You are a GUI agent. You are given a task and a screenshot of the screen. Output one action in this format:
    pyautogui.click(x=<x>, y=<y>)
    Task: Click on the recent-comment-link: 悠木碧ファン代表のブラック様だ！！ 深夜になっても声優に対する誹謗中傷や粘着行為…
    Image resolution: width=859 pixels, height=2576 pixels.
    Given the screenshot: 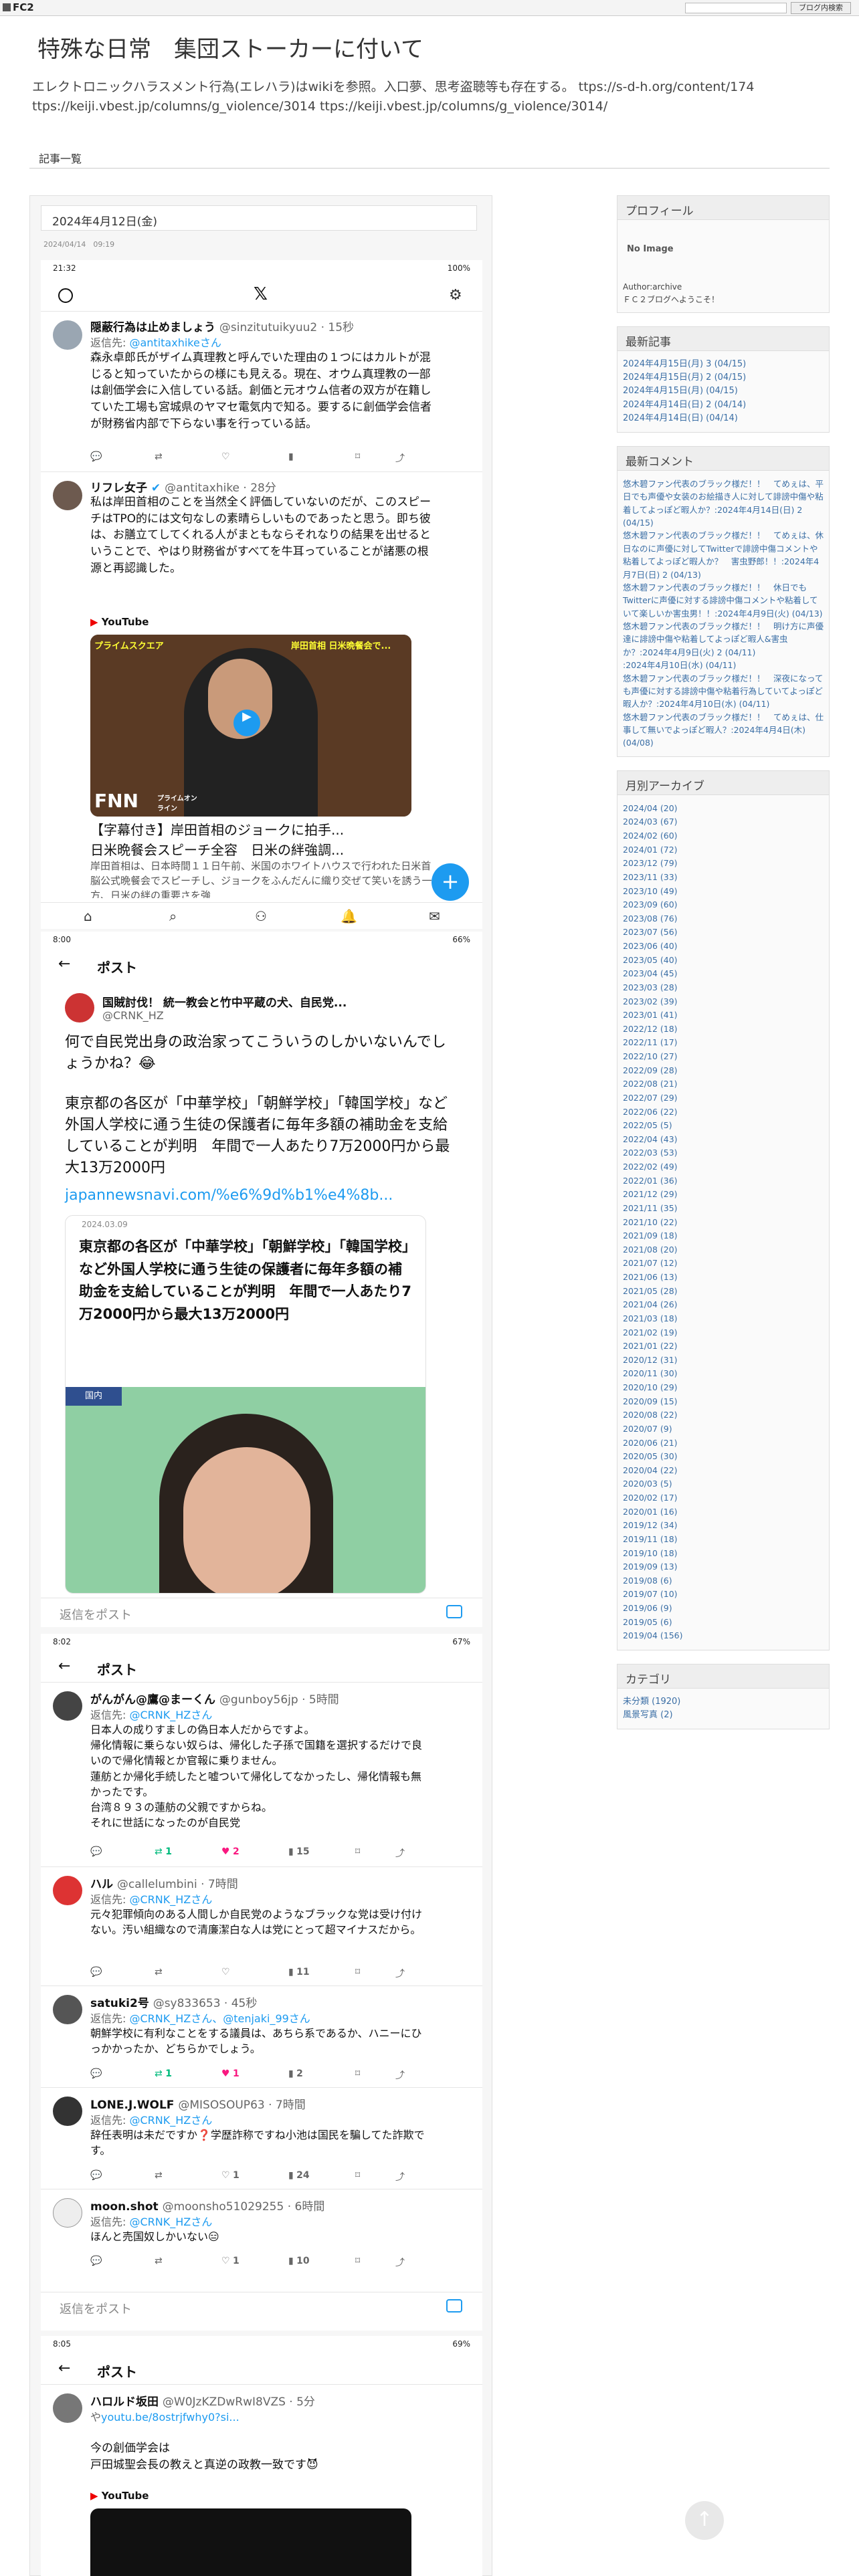 What is the action you would take?
    pyautogui.click(x=723, y=691)
    